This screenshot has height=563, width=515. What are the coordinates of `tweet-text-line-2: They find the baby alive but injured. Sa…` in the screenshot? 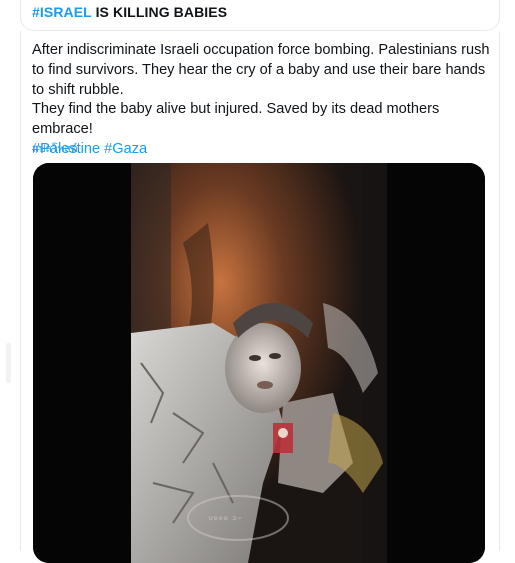 It's located at (236, 119).